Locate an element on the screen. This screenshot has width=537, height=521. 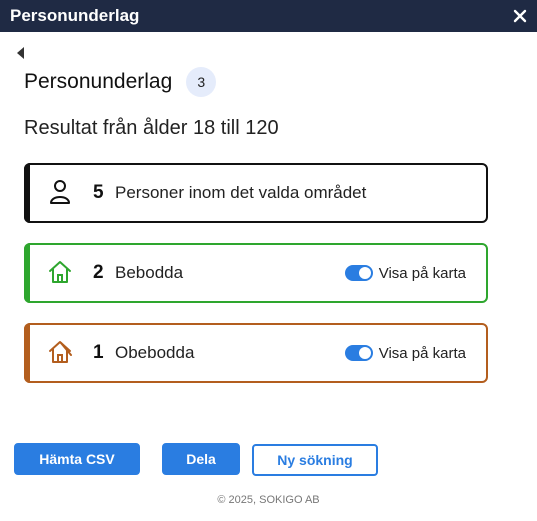
unoccupied-card: 1 Obebodda Visa på karta is located at coordinates (256, 353).